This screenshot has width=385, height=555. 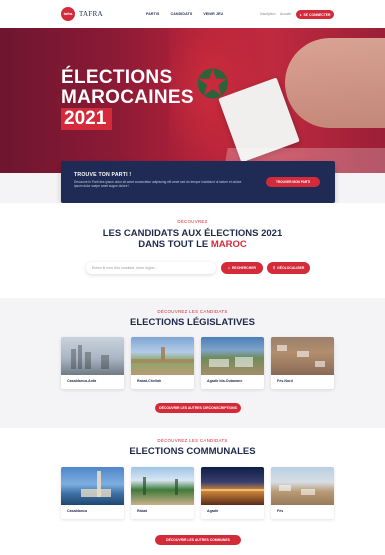 I want to click on region-card-label: Agadir Ida-Outanane, so click(x=225, y=381).